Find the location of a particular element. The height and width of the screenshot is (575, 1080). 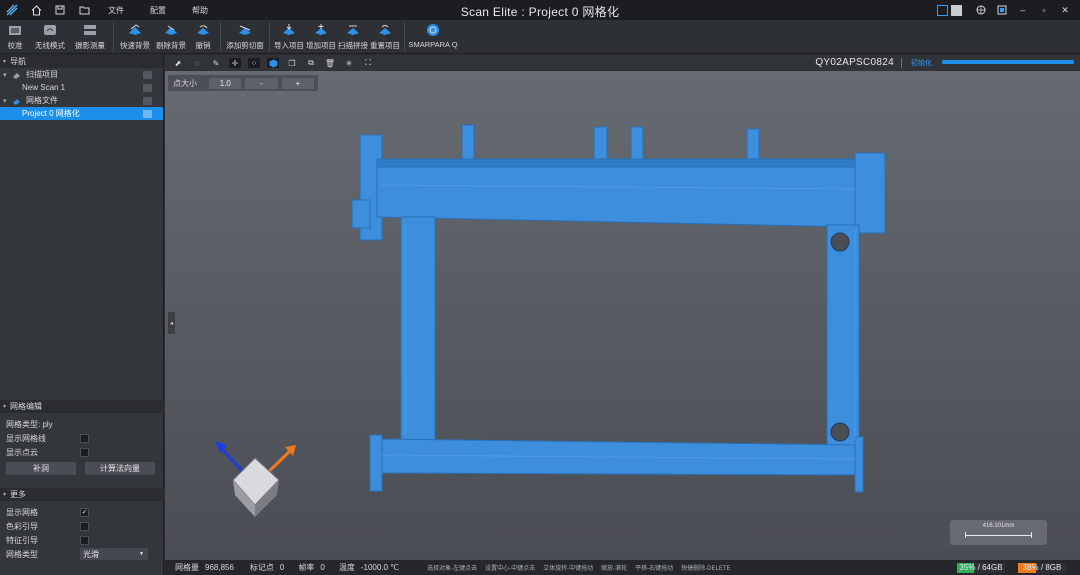

wireless-mode-button: 无线模式 is located at coordinates (50, 37).